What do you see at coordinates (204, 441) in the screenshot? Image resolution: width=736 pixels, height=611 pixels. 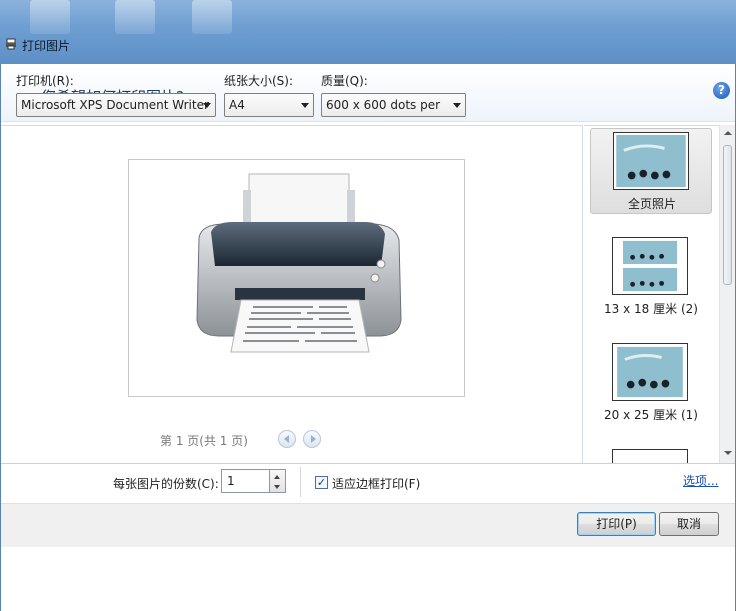 I see `page-indicator: 第 1 页(共 1 页)` at bounding box center [204, 441].